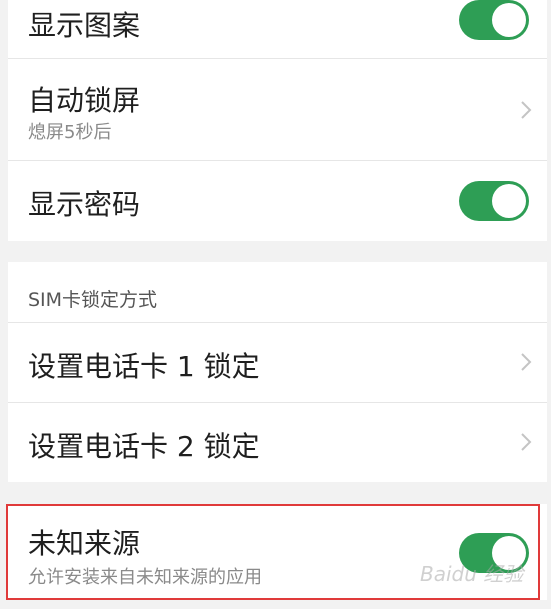 Image resolution: width=551 pixels, height=609 pixels. Describe the element at coordinates (277, 362) in the screenshot. I see `setting-row-sim1-lock: 设置电话卡 1 锁定` at that location.